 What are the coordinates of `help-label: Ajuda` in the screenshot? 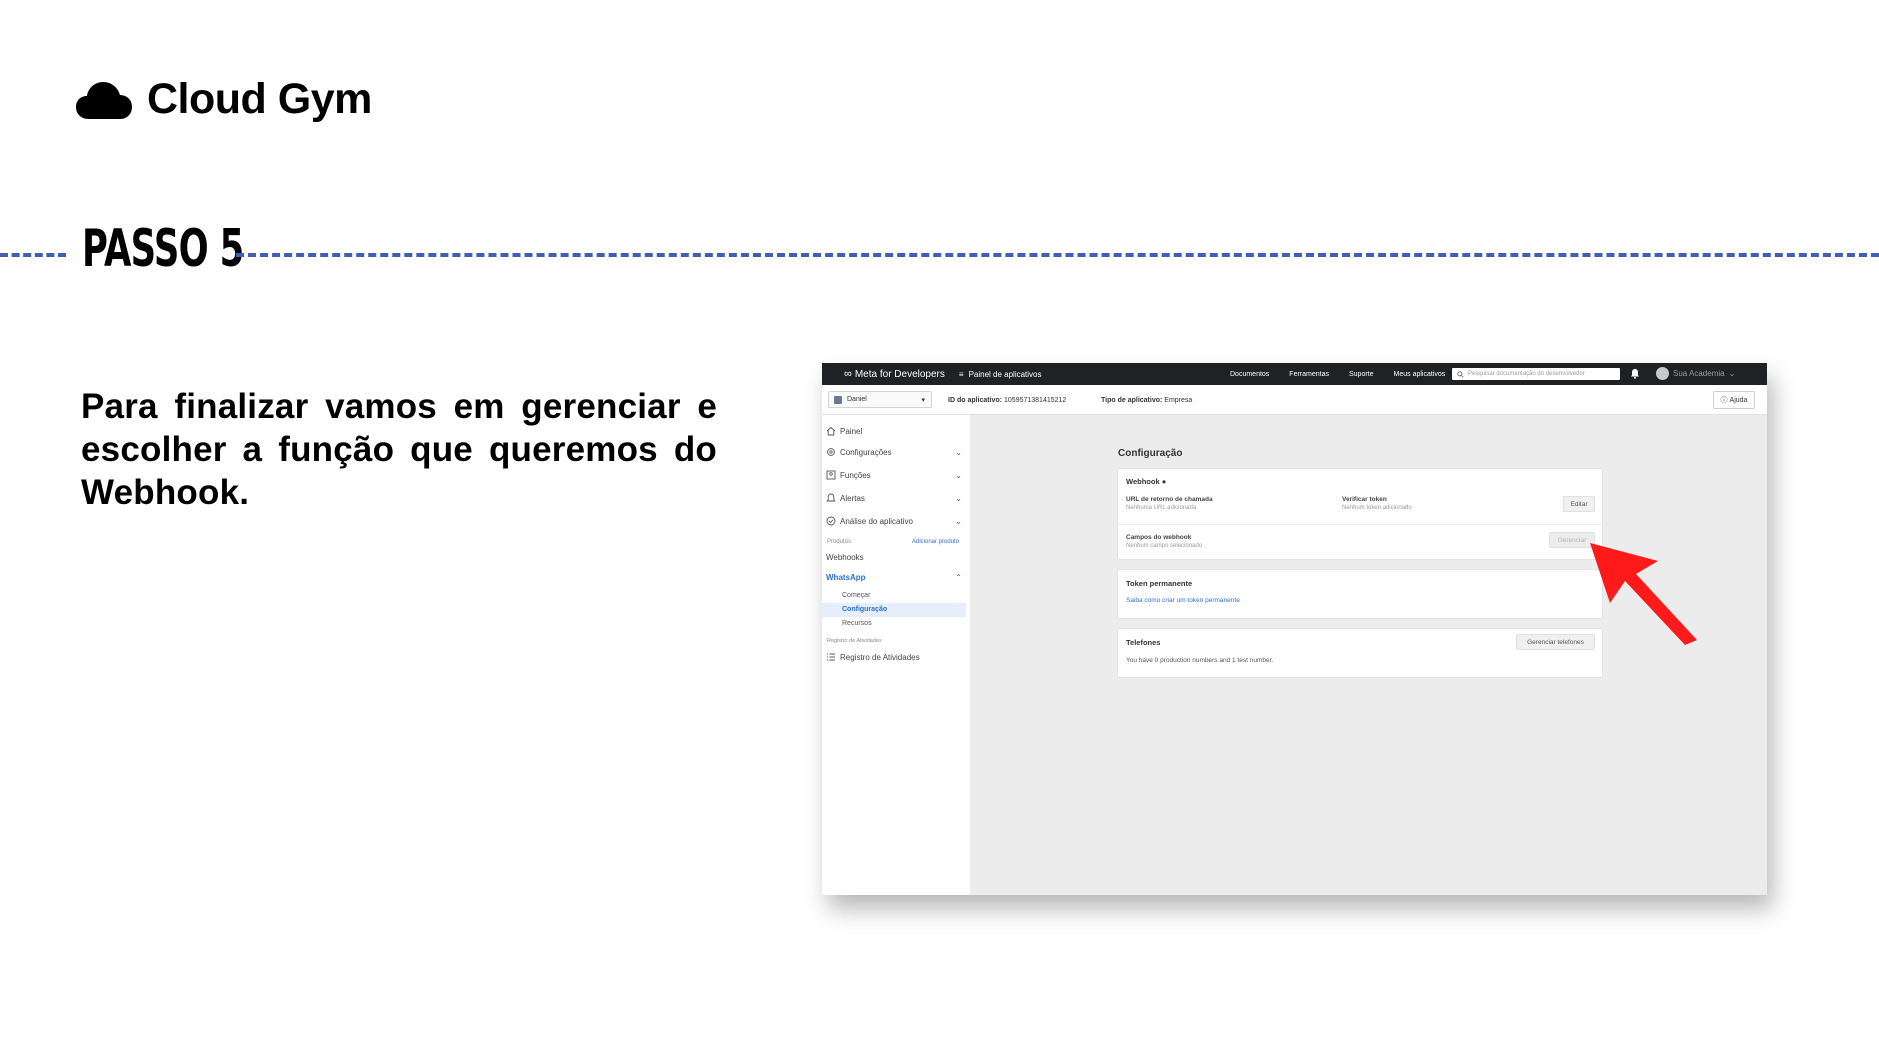 It's located at (1738, 400).